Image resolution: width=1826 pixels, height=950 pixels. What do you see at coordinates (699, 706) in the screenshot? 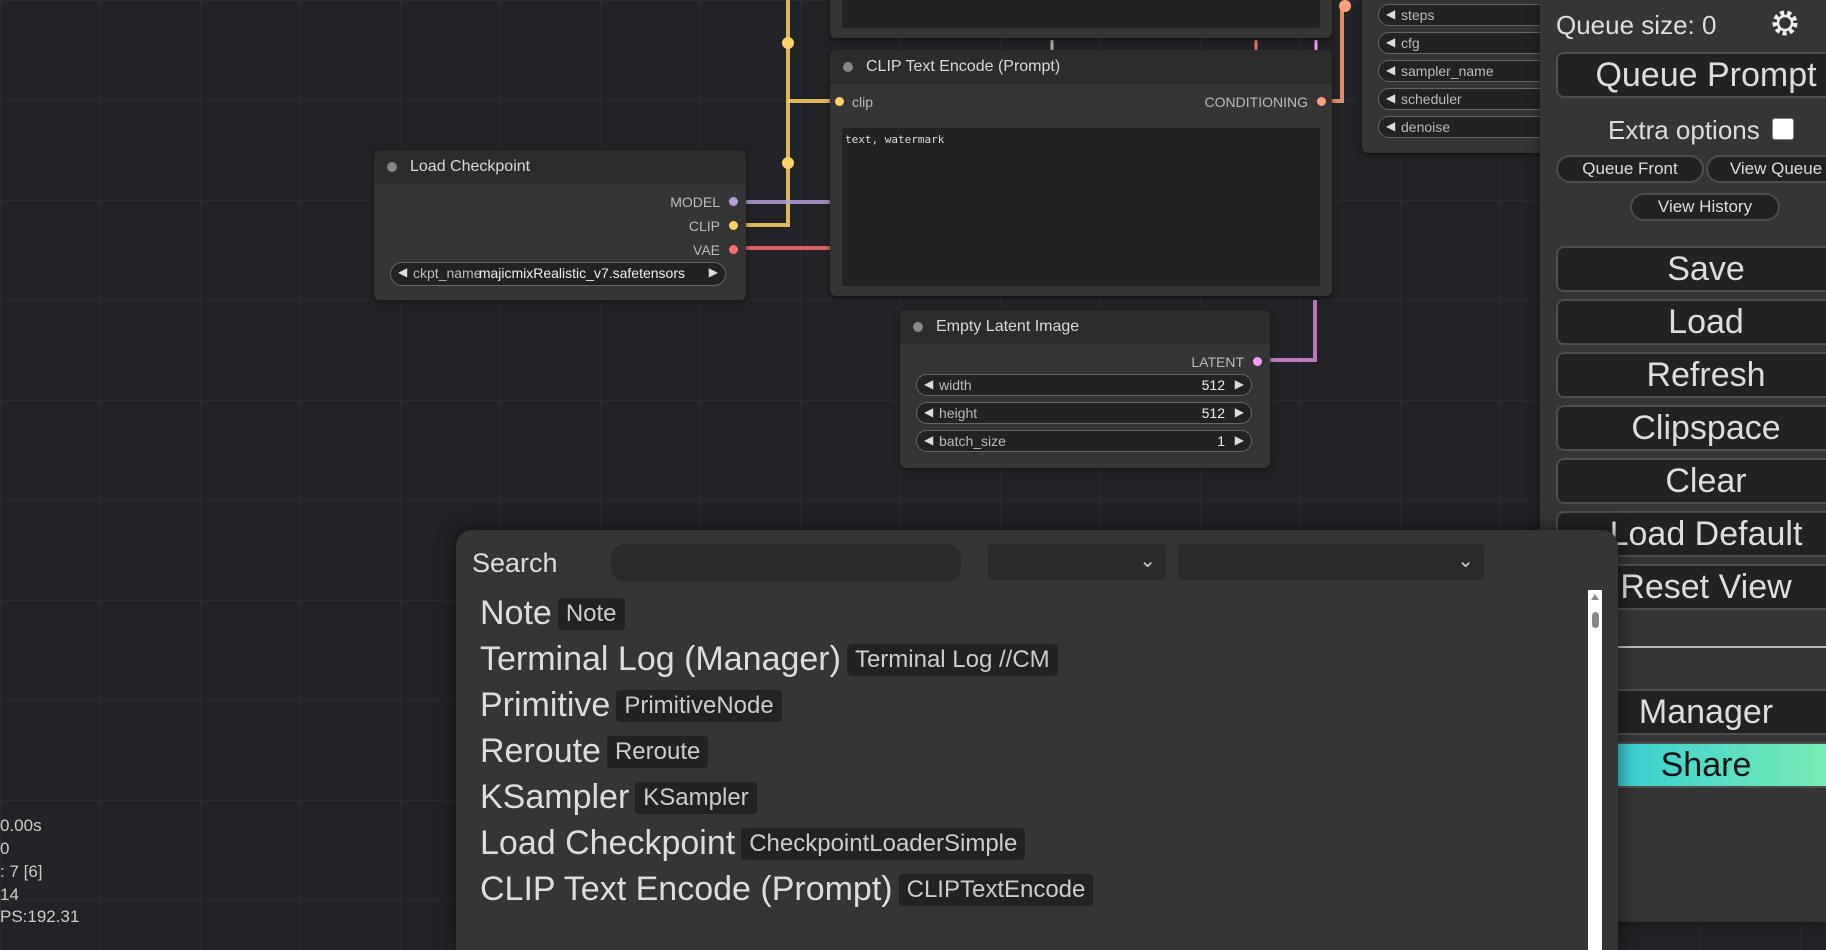
I see `result-type-badge: PrimitiveNode` at bounding box center [699, 706].